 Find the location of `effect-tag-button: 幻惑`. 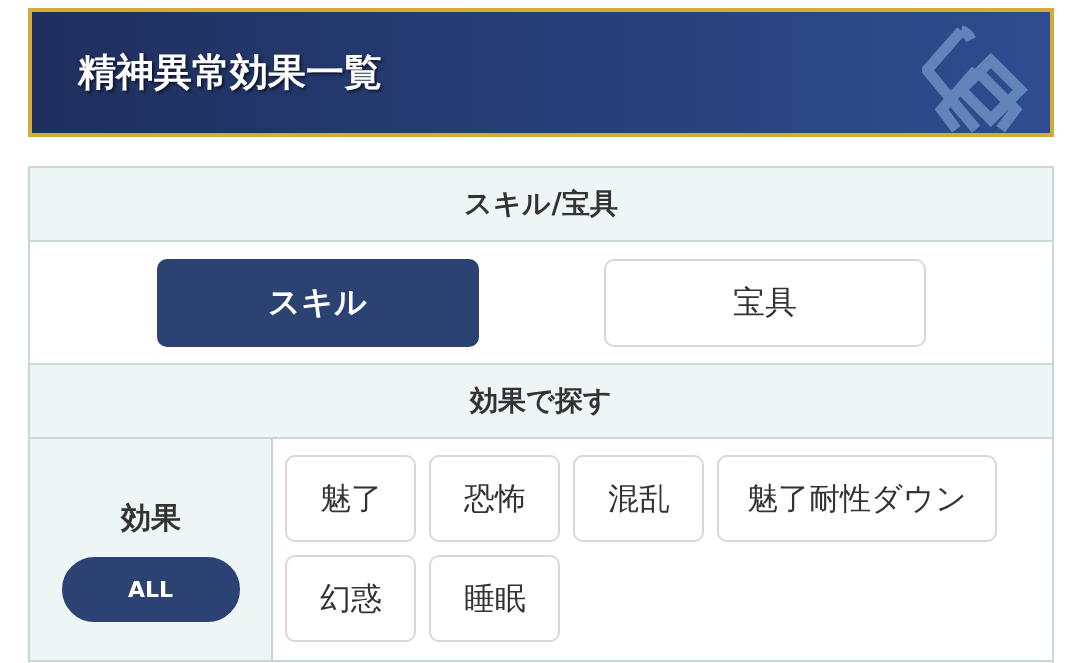

effect-tag-button: 幻惑 is located at coordinates (350, 598).